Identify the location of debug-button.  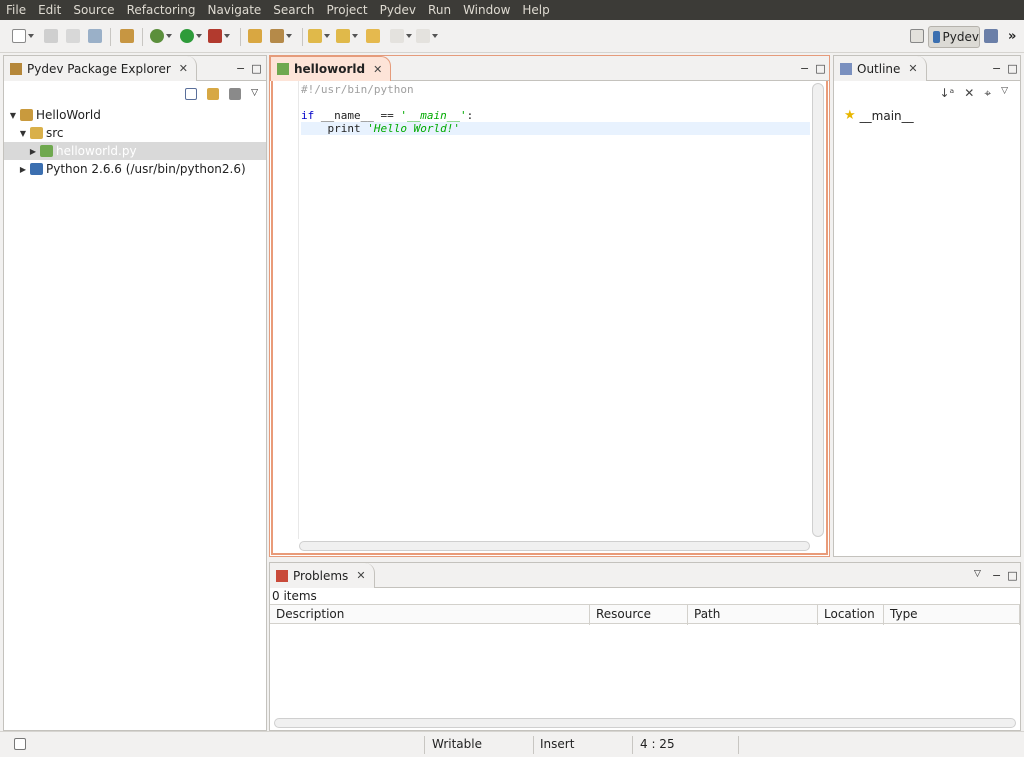
(161, 36).